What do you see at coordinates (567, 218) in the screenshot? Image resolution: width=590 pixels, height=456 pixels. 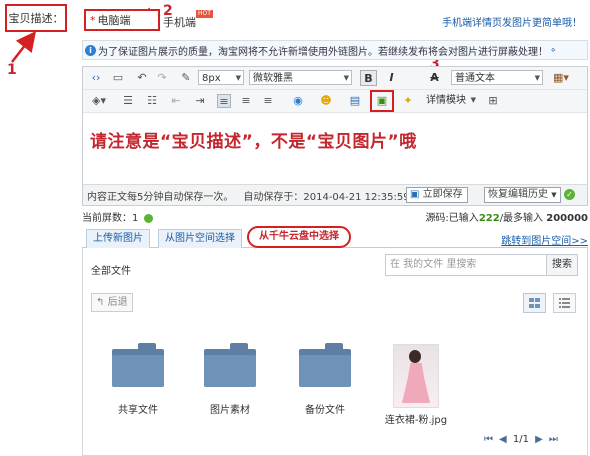 I see `source-max: 200000` at bounding box center [567, 218].